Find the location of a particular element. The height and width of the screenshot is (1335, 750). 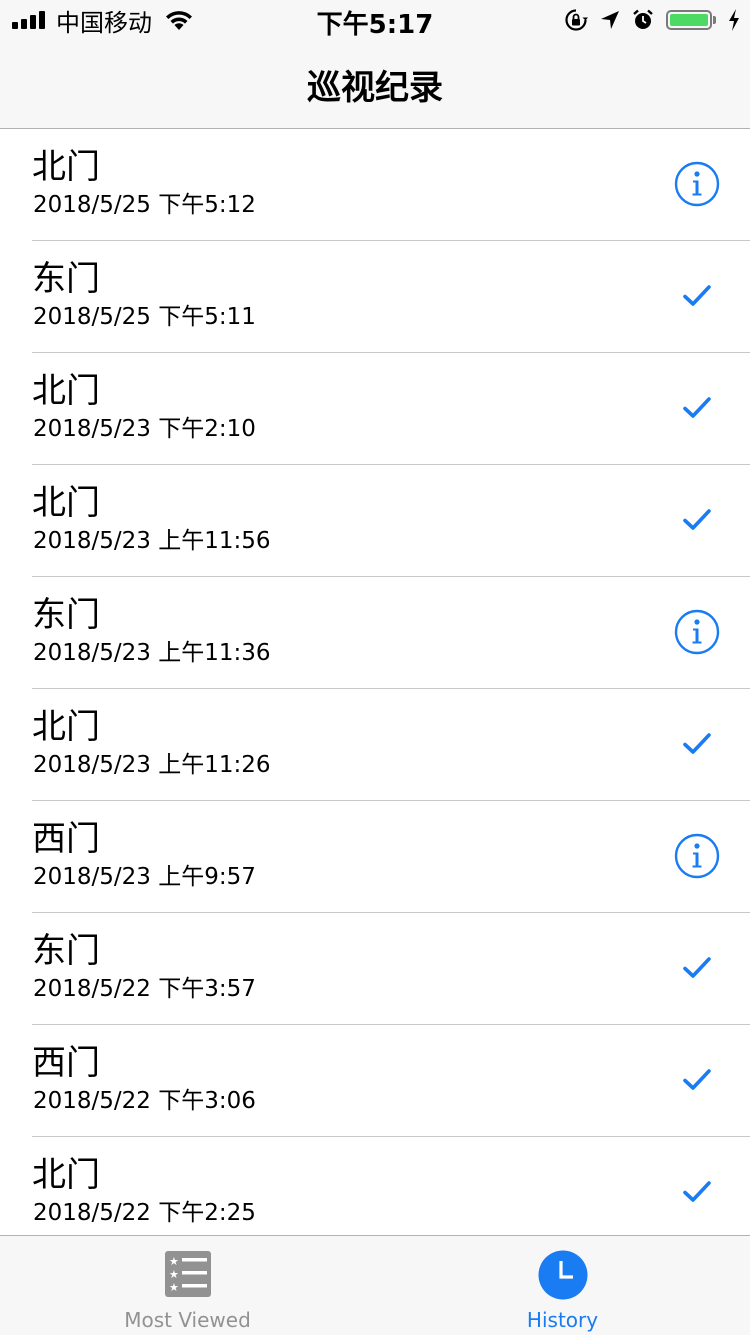

status-right is located at coordinates (646, 20).